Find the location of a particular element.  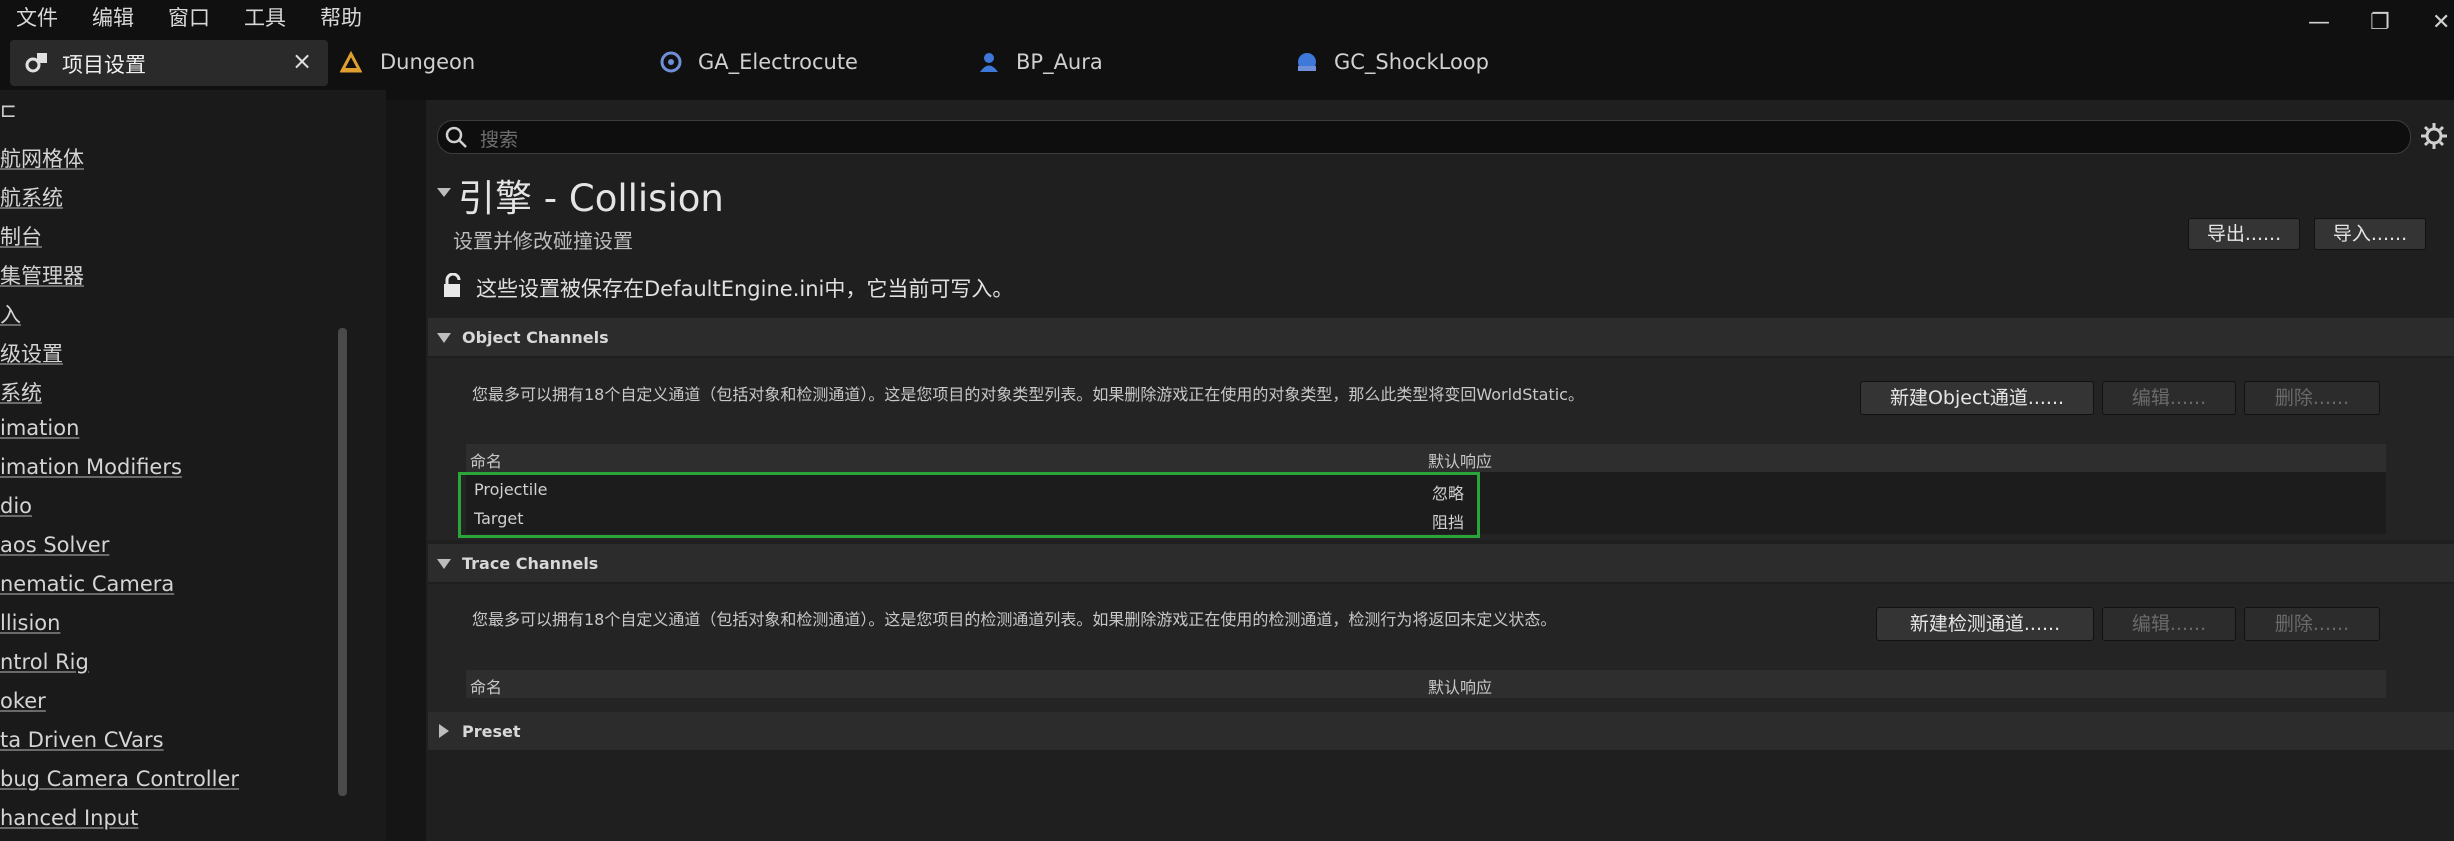

gear-icon is located at coordinates (2434, 138).